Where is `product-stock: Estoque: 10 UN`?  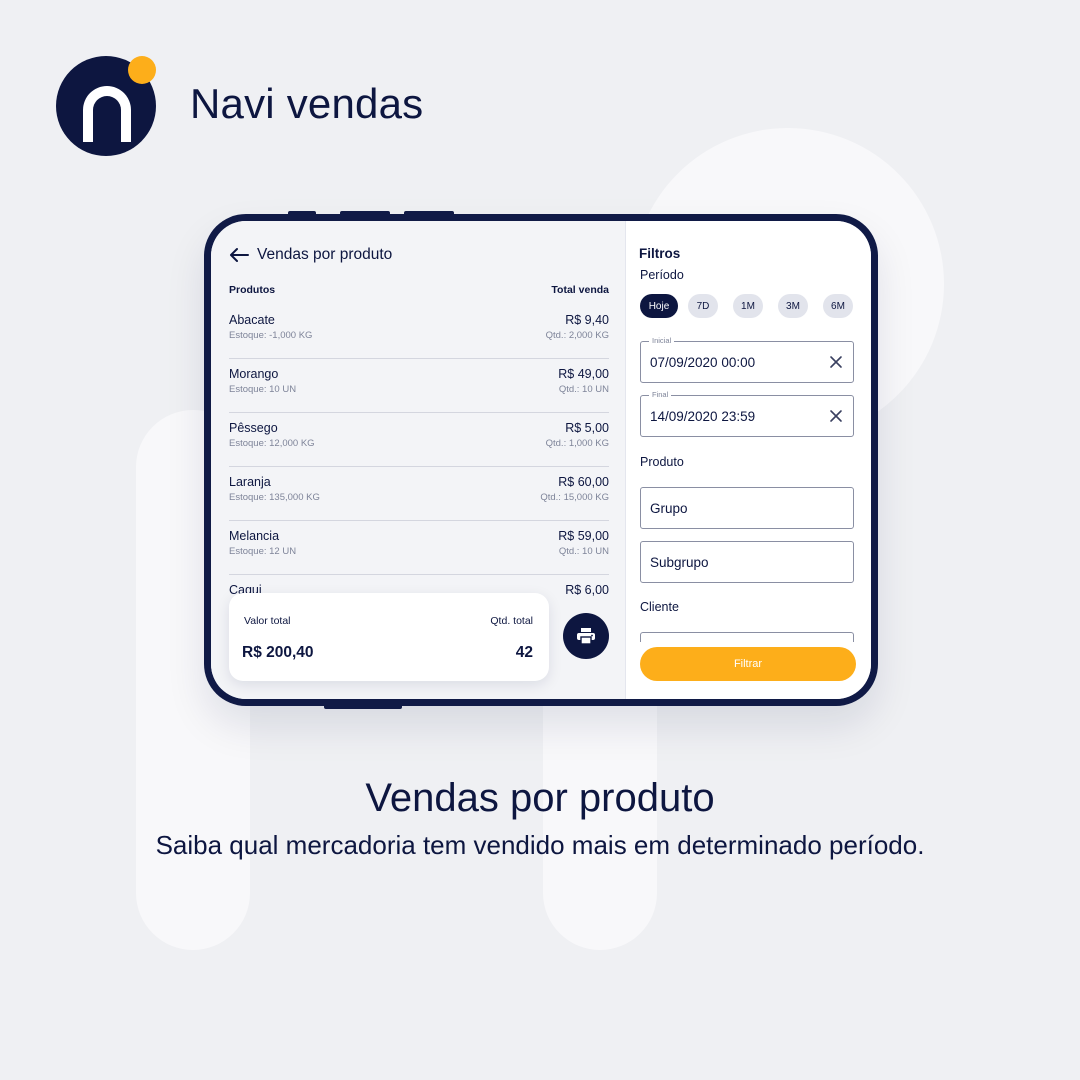
product-stock: Estoque: 10 UN is located at coordinates (263, 389).